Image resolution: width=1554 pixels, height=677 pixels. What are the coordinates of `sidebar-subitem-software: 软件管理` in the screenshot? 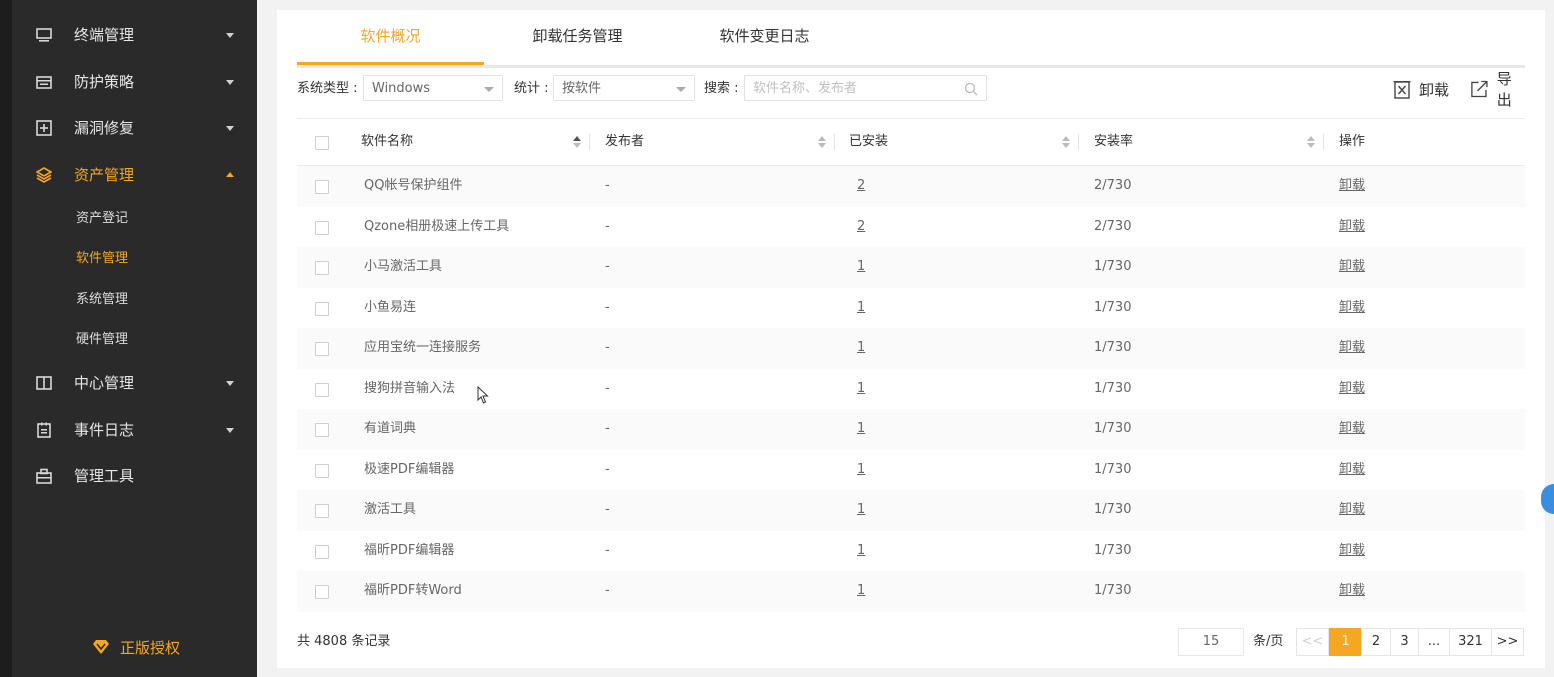 It's located at (128, 259).